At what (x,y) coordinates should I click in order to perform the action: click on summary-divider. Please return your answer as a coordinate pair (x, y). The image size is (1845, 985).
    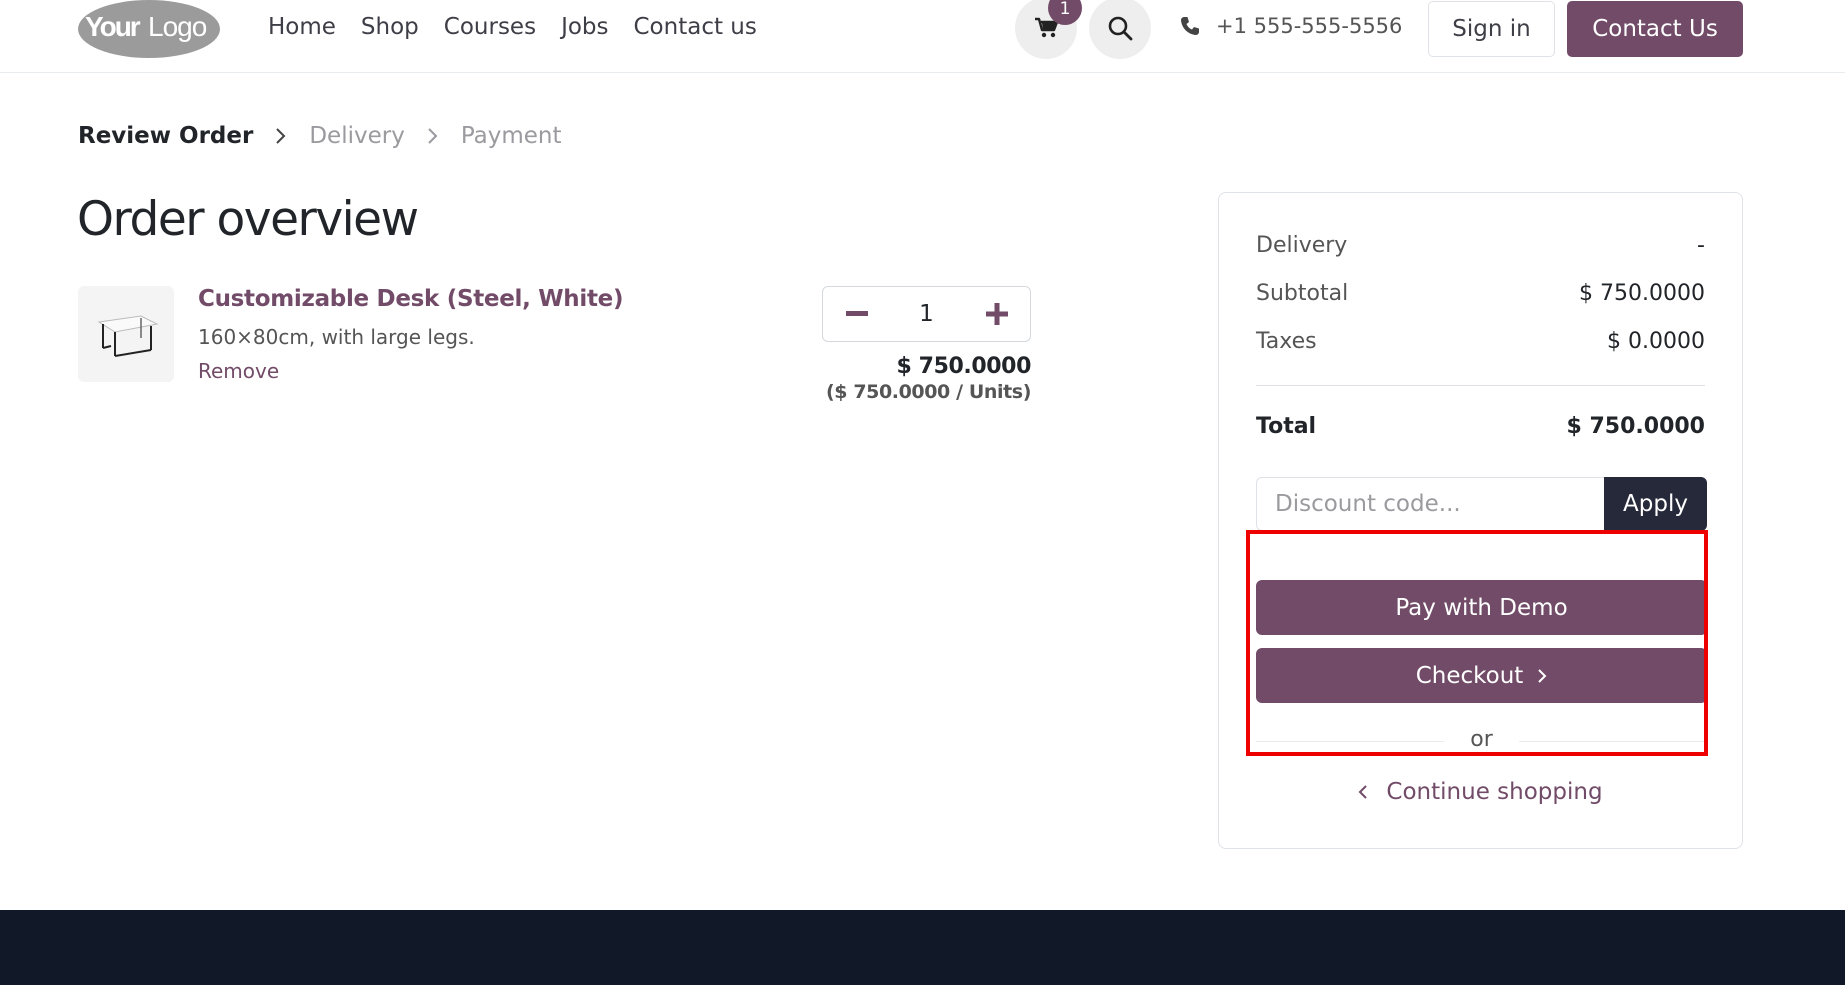
    Looking at the image, I should click on (1480, 385).